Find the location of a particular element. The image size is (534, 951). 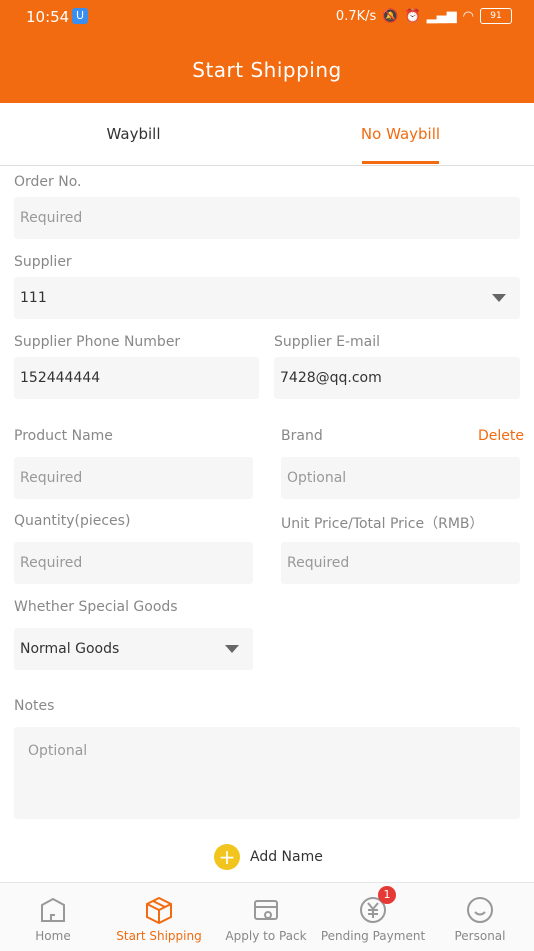

nav-home-label: Home is located at coordinates (53, 936).